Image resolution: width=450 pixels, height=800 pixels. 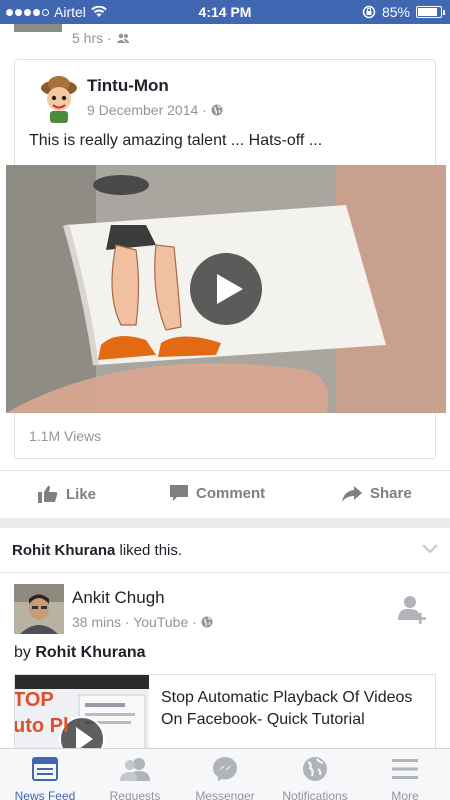 I want to click on share-arrow-icon, so click(x=352, y=493).